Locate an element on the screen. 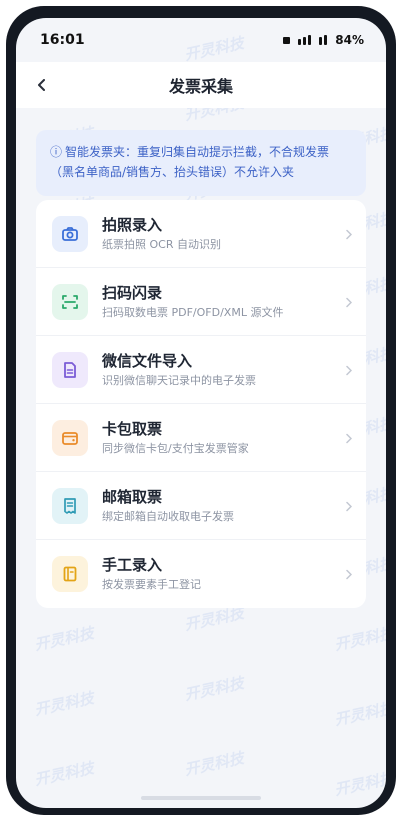 This screenshot has height=825, width=406. method-cardpack: 卡包取票 同步微信卡包/支付宝发票管家 is located at coordinates (201, 438).